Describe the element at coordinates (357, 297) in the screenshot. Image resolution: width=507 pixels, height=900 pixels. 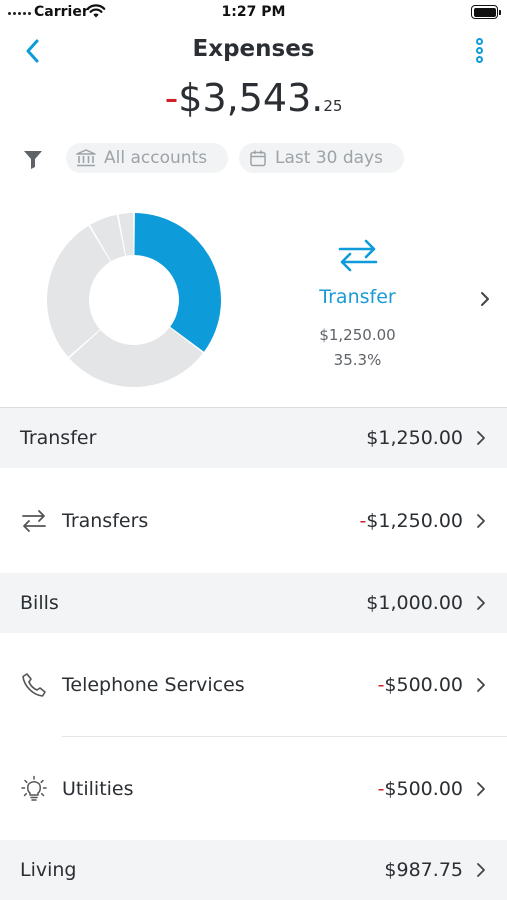
I see `selected-category-name: Transfer` at that location.